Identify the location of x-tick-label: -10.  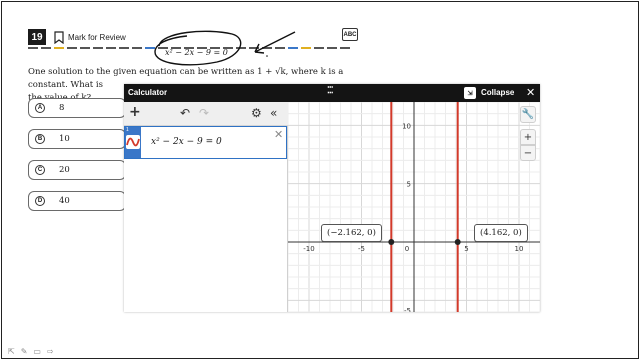
(308, 249).